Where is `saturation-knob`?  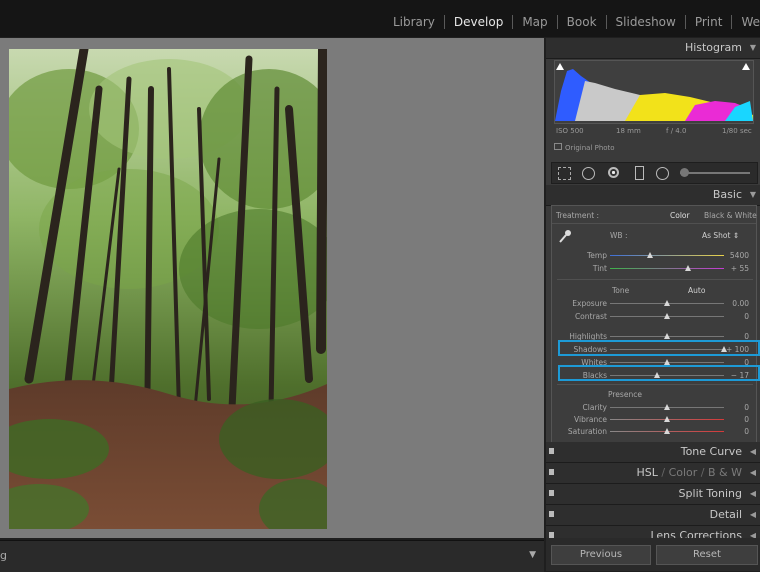
saturation-knob is located at coordinates (667, 431).